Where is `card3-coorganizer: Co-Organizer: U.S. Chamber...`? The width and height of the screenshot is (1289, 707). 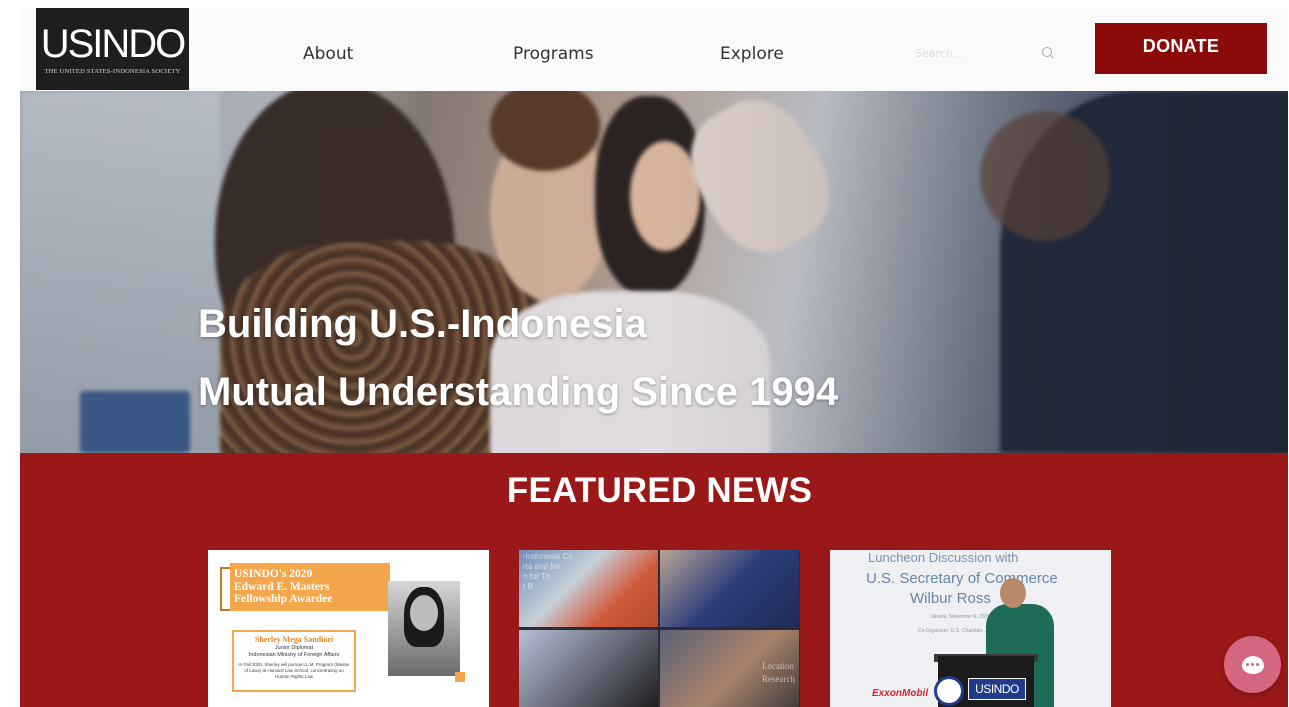 card3-coorganizer: Co-Organizer: U.S. Chamber... is located at coordinates (952, 631).